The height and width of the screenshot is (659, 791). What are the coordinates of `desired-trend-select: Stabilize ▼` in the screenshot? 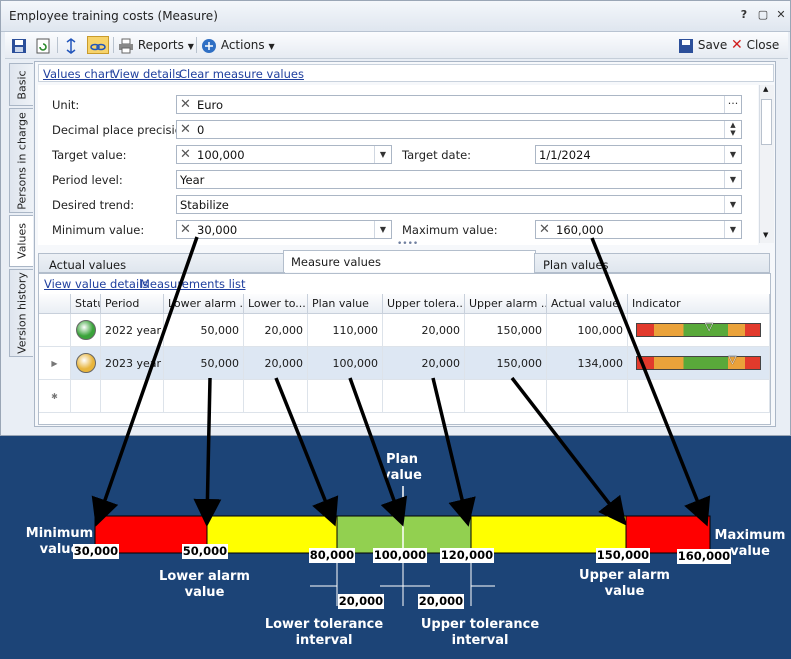 It's located at (459, 204).